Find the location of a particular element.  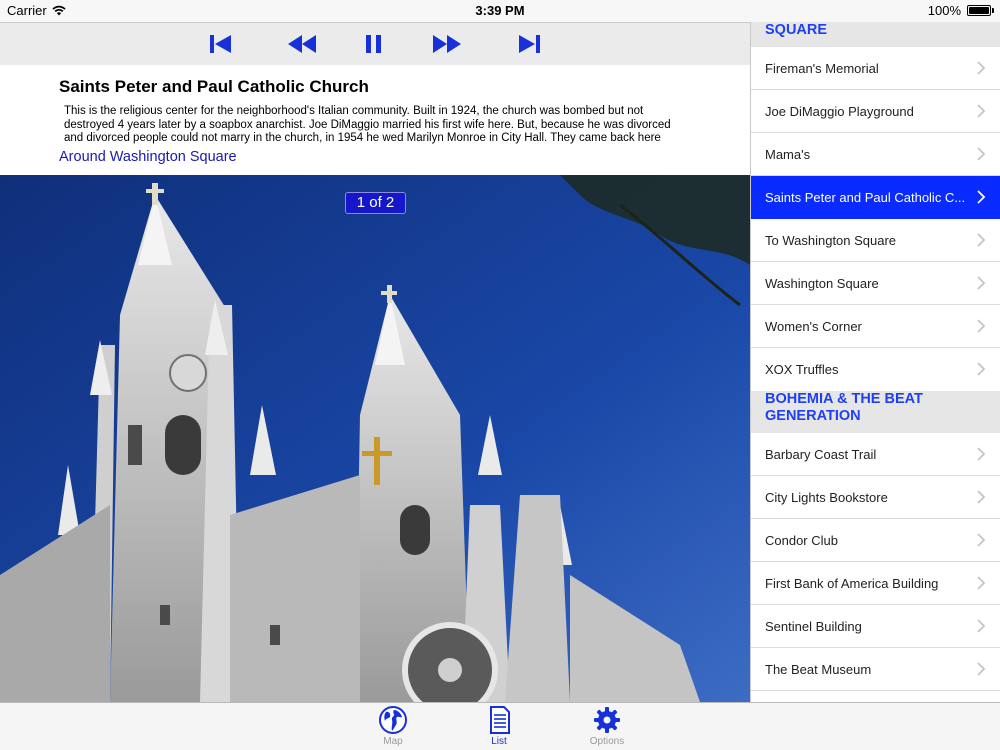

battery-percent: 100% is located at coordinates (944, 10).